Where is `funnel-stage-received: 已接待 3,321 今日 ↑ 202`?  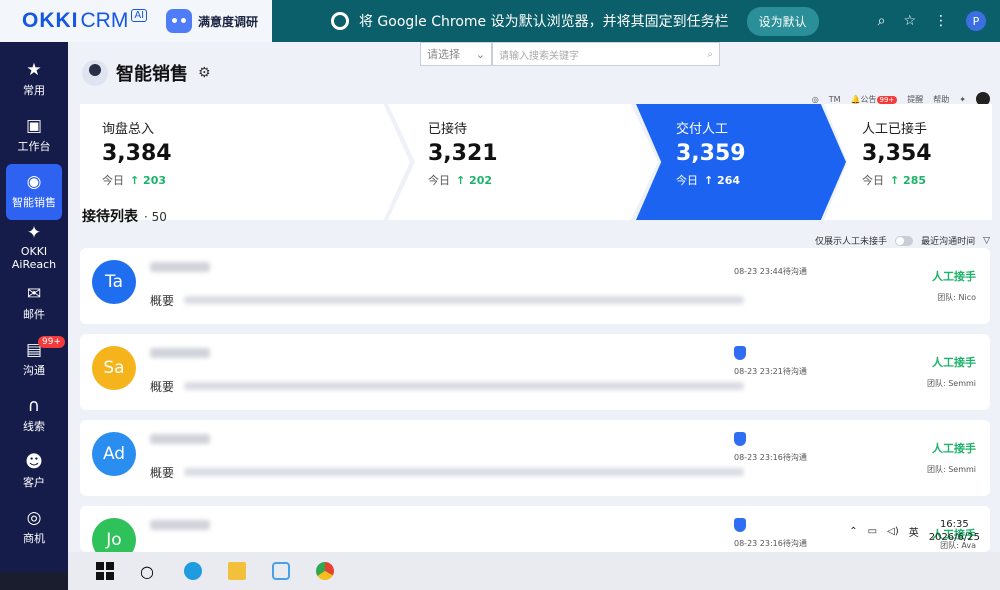 funnel-stage-received: 已接待 3,321 今日 ↑ 202 is located at coordinates (523, 162).